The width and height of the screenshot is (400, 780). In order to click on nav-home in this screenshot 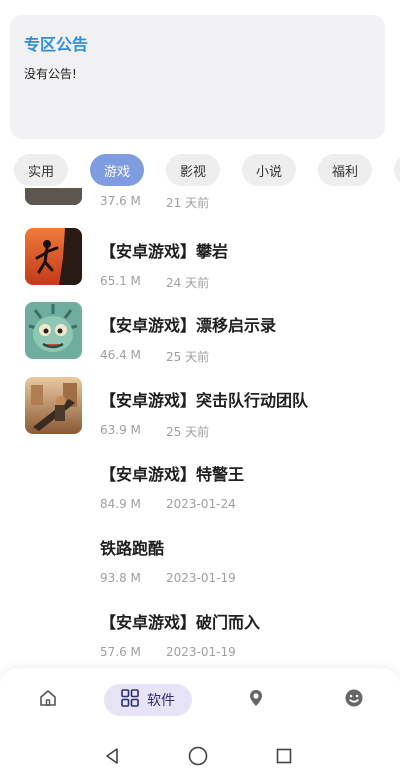, I will do `click(48, 700)`.